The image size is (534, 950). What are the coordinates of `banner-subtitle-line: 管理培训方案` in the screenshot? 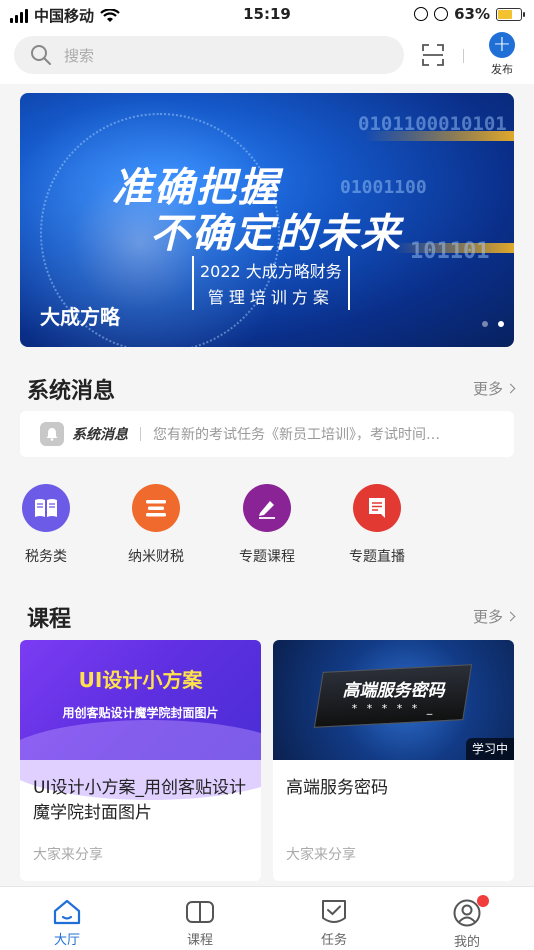 It's located at (270, 297).